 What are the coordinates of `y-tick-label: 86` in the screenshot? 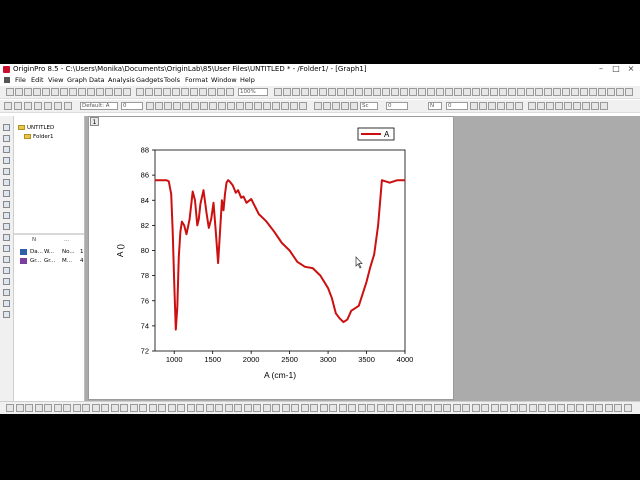 It's located at (145, 175).